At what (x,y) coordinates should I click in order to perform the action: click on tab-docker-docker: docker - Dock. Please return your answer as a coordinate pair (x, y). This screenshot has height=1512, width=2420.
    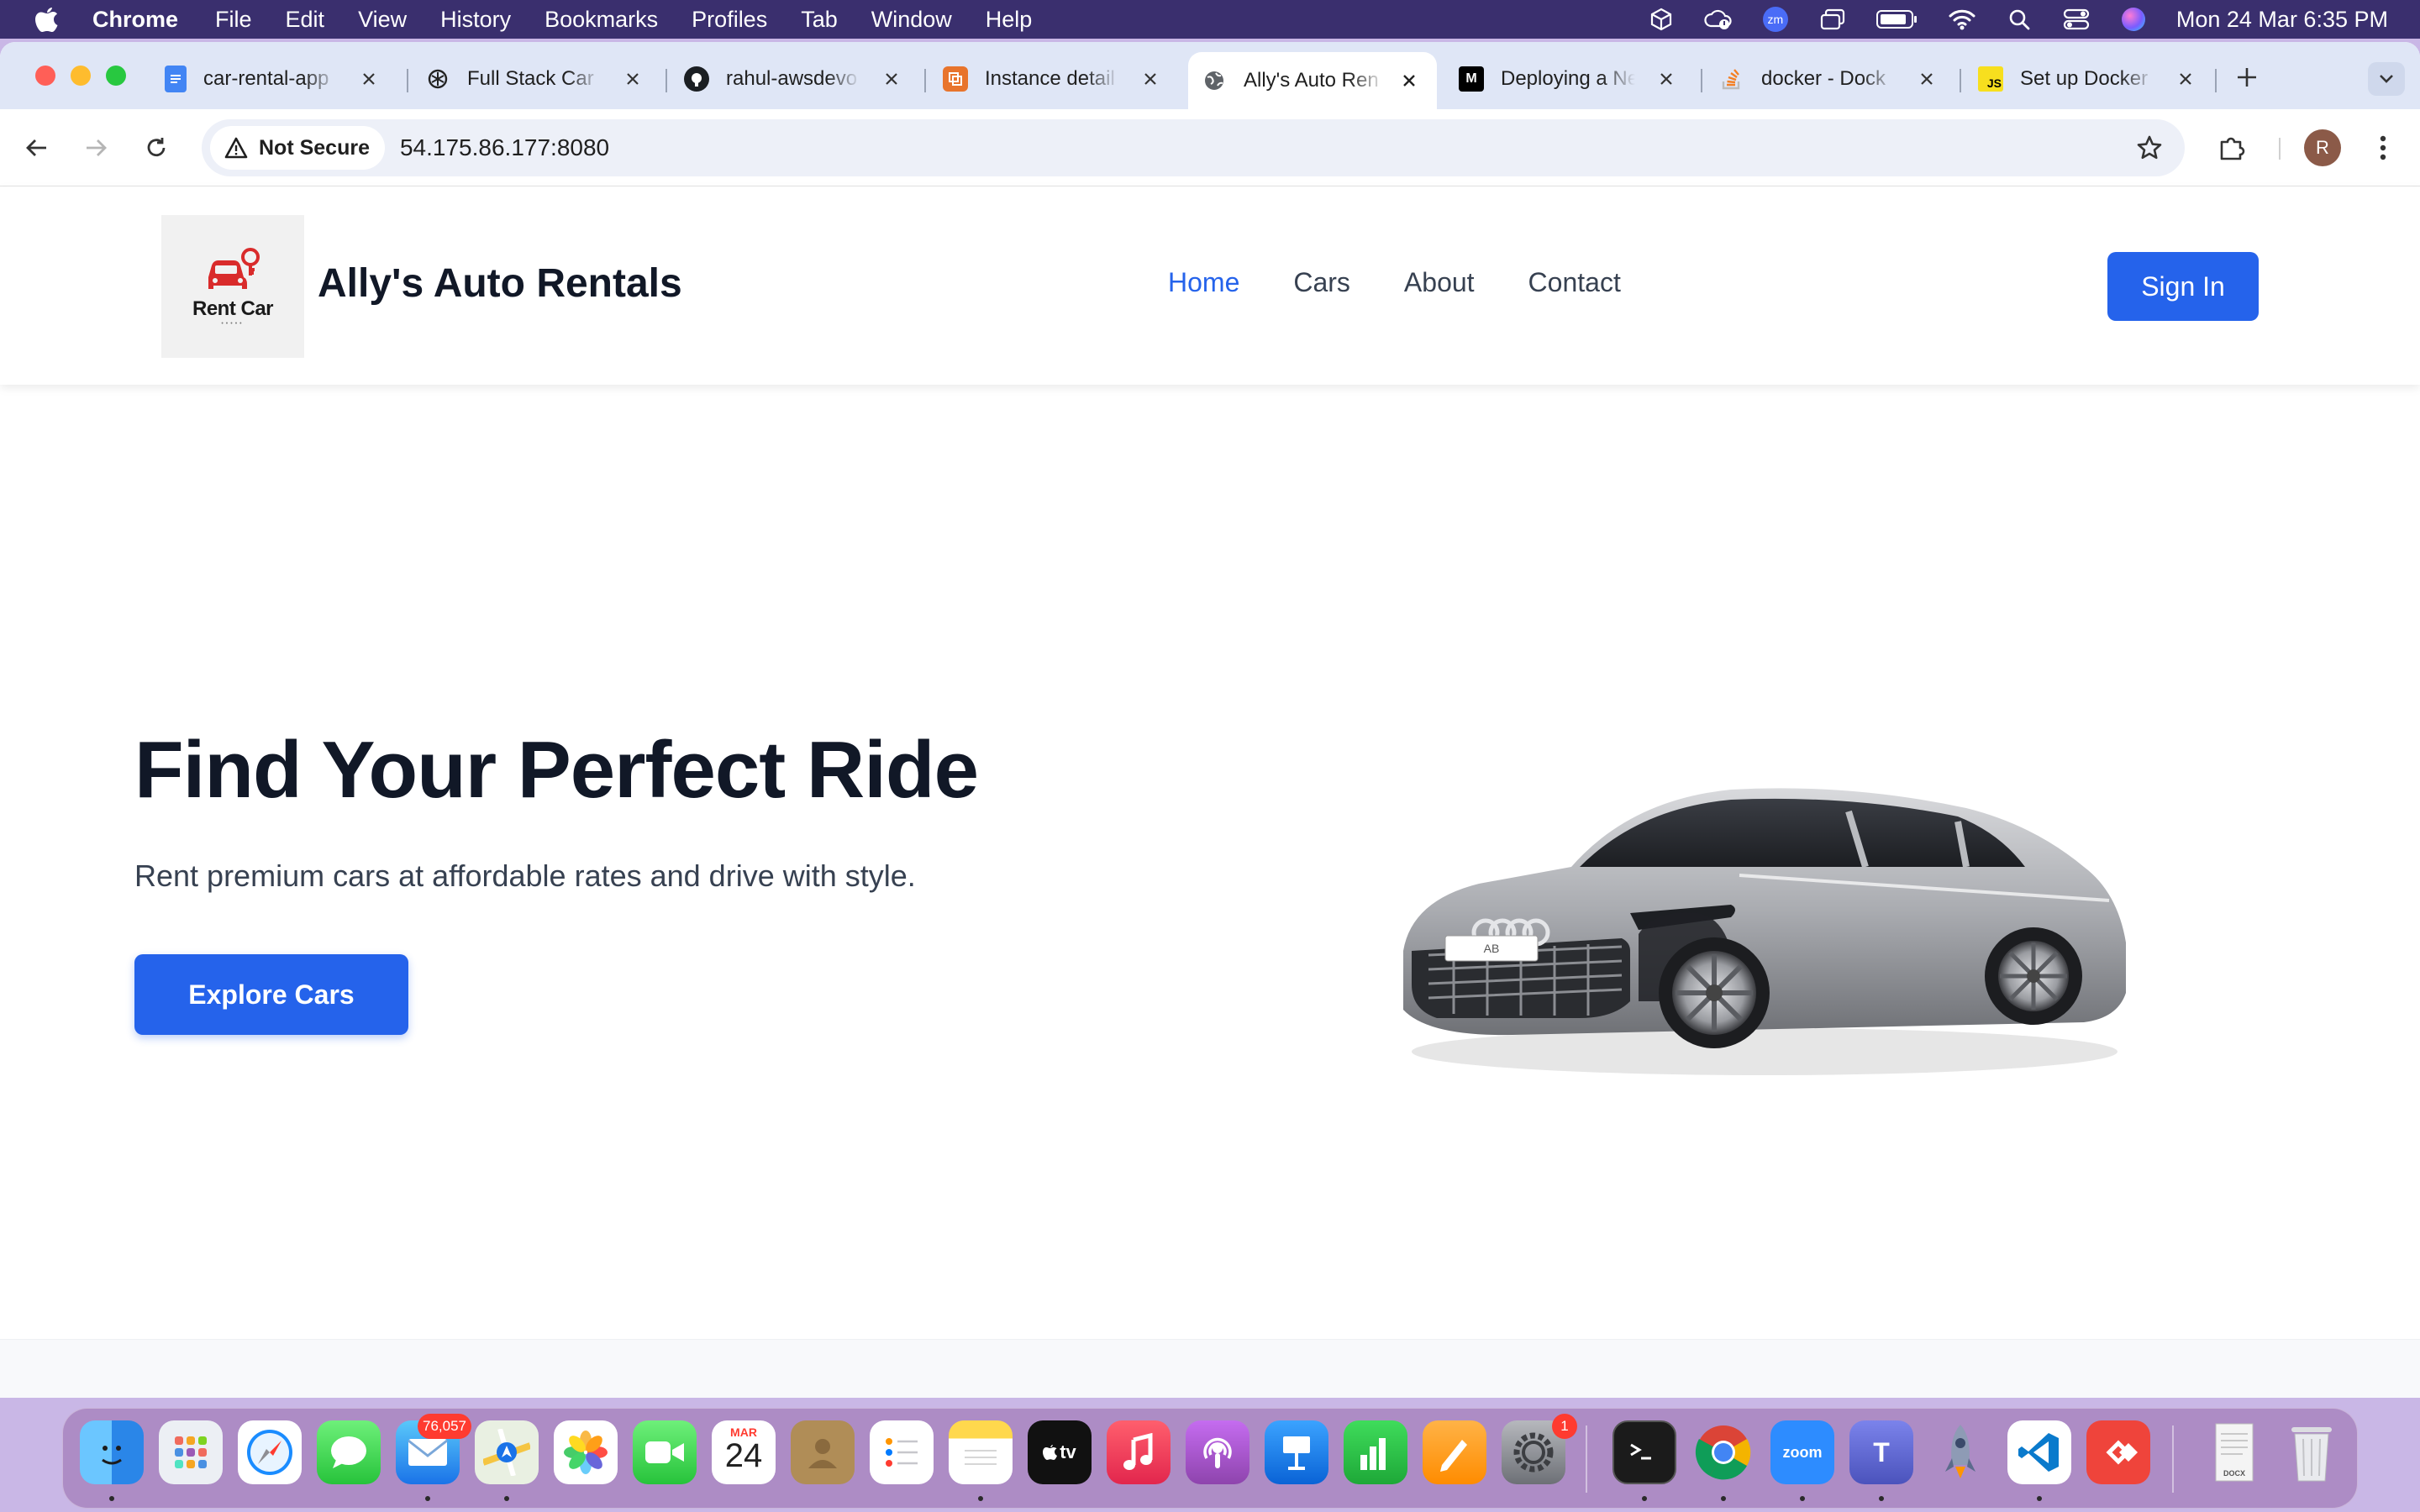
    Looking at the image, I should click on (1829, 79).